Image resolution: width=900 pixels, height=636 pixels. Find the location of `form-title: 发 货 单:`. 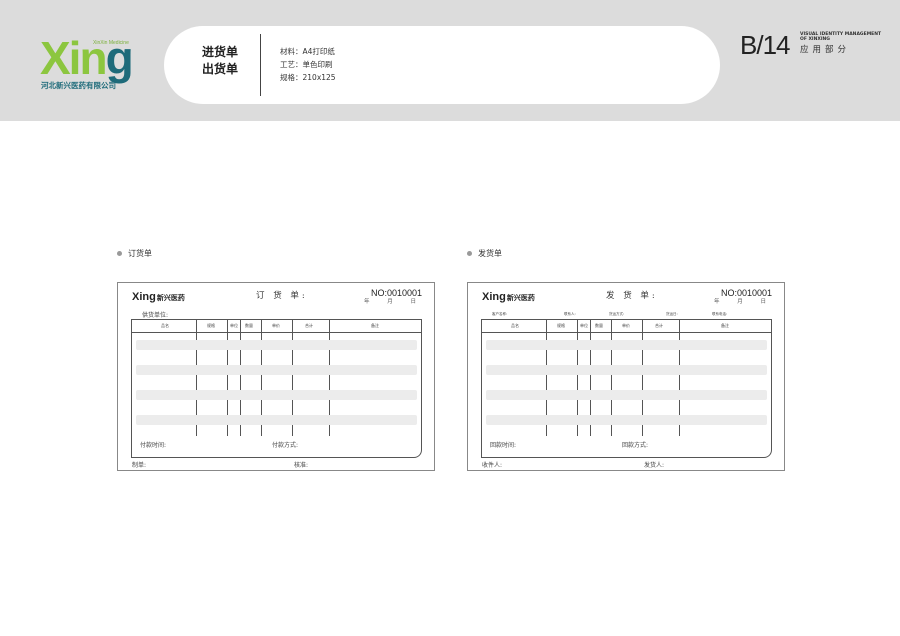

form-title: 发 货 单: is located at coordinates (632, 296).